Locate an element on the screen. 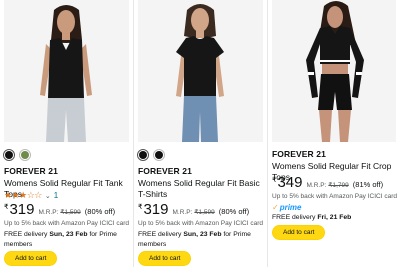  price-row: ₹ 349 M.R.P: ₹1,799 (81% off) is located at coordinates (327, 182).